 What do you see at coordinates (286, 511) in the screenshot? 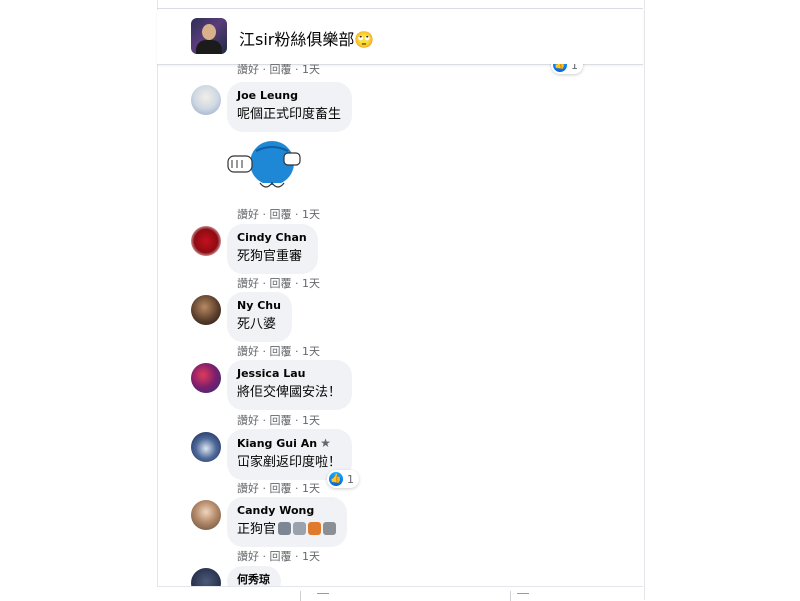
I see `comment-author: Candy Wong` at bounding box center [286, 511].